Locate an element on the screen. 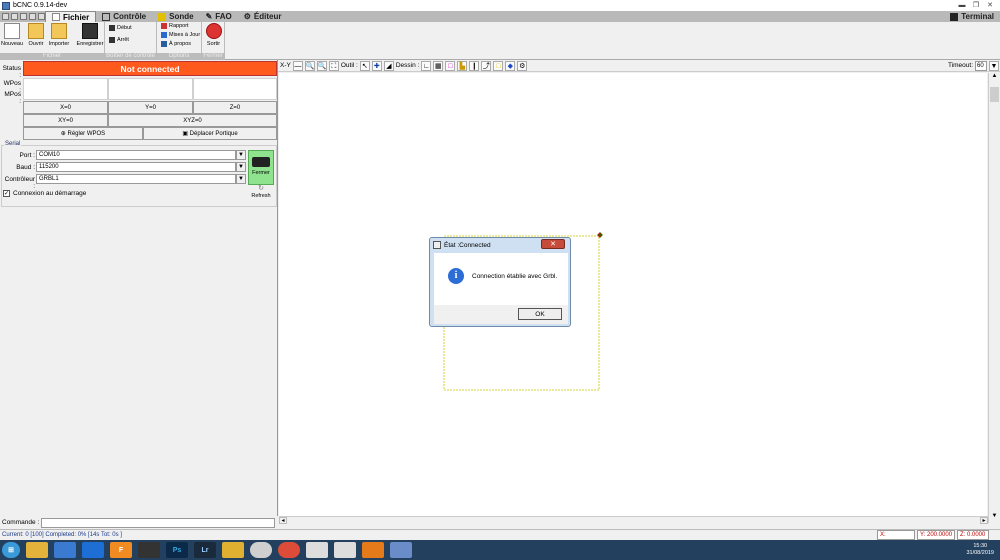 This screenshot has width=1000, height=560. quick-open-icon is located at coordinates (14, 16).